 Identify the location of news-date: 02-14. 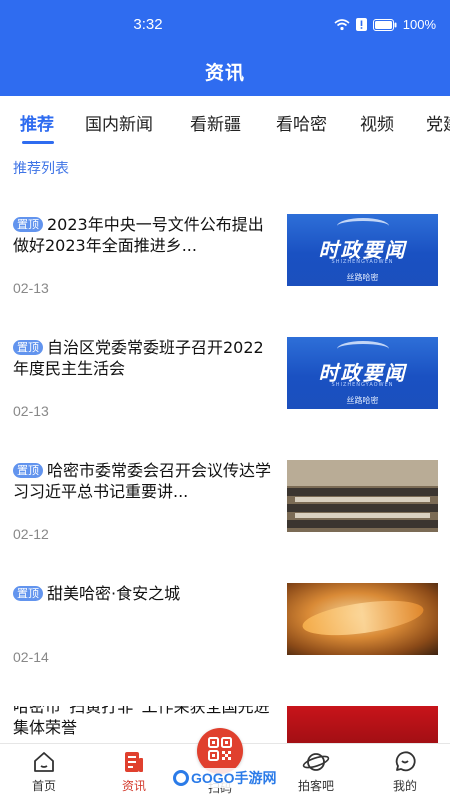
(31, 657).